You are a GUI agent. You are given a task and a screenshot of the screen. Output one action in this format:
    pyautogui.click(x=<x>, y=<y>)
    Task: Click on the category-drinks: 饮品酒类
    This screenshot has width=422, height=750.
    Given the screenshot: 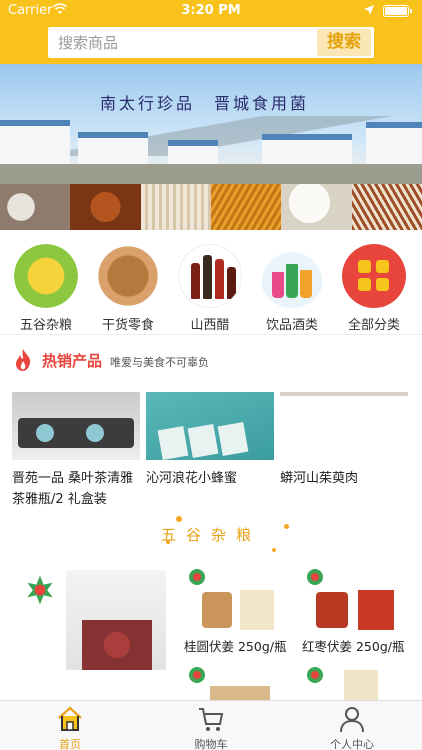 What is the action you would take?
    pyautogui.click(x=292, y=288)
    